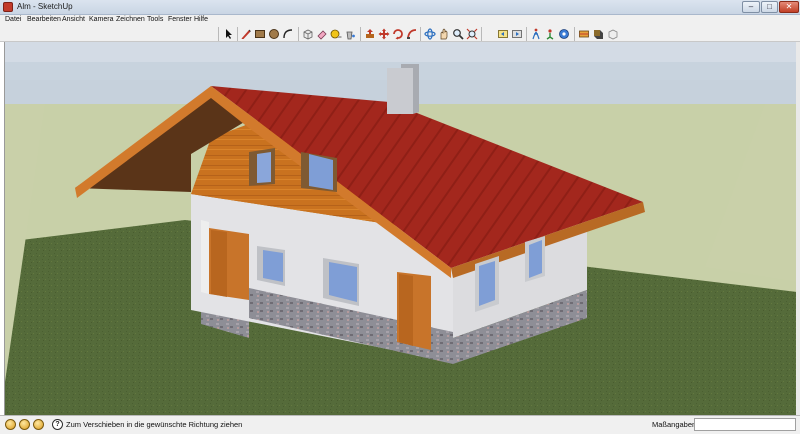 The width and height of the screenshot is (800, 434). Describe the element at coordinates (517, 34) in the screenshot. I see `next-view-icon` at that location.